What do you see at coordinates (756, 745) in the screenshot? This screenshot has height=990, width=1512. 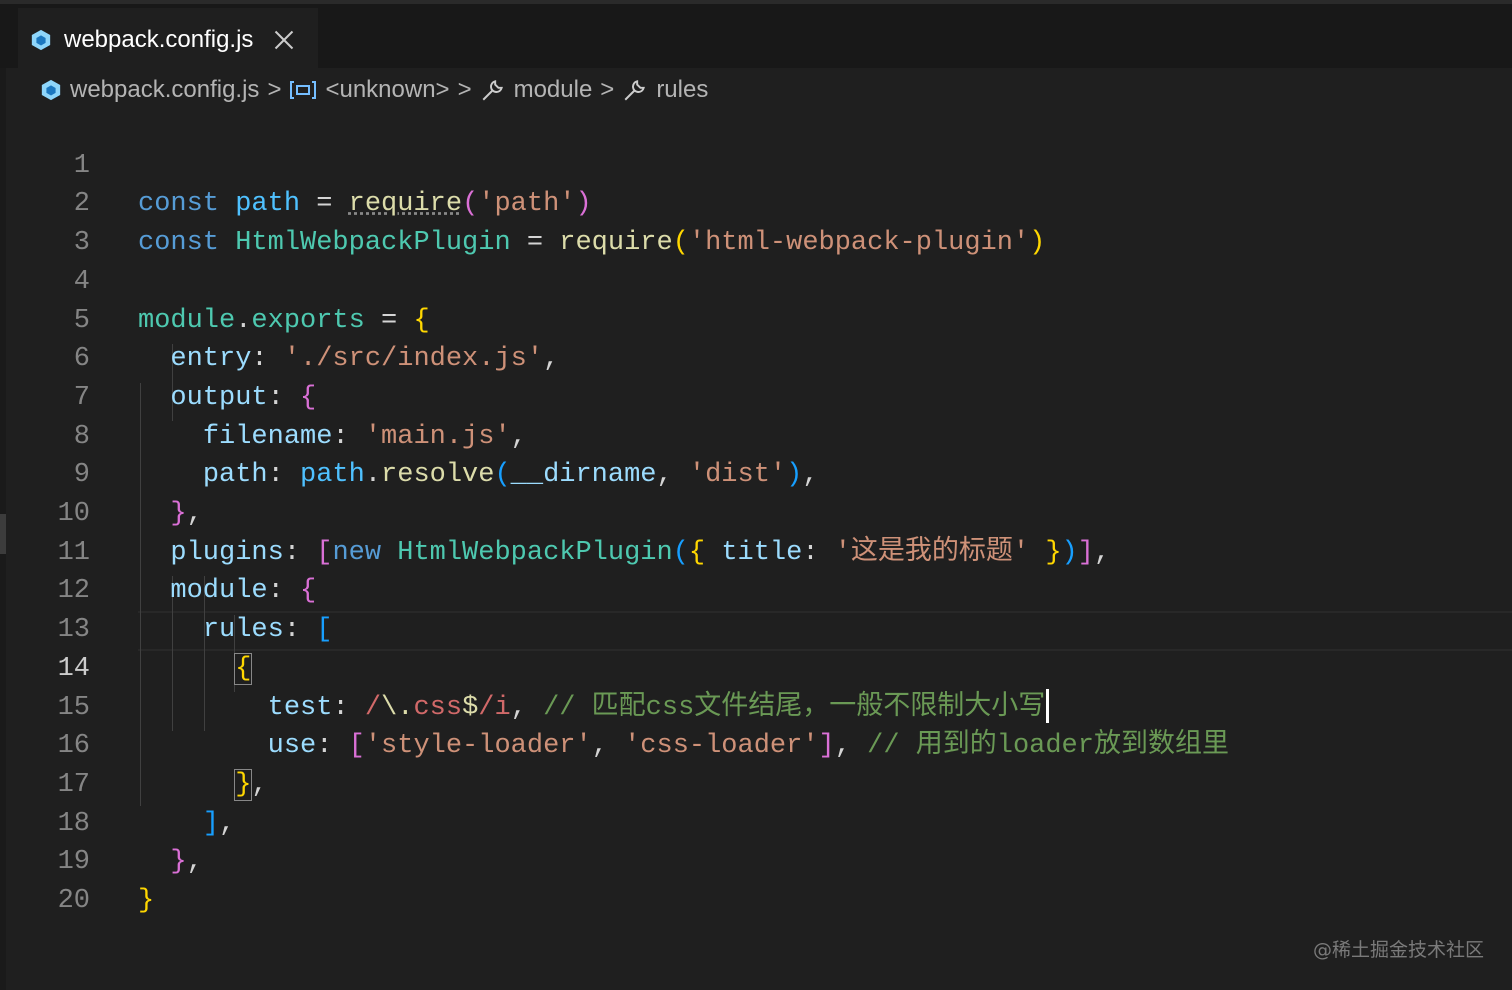 I see `code-line: 16 },` at bounding box center [756, 745].